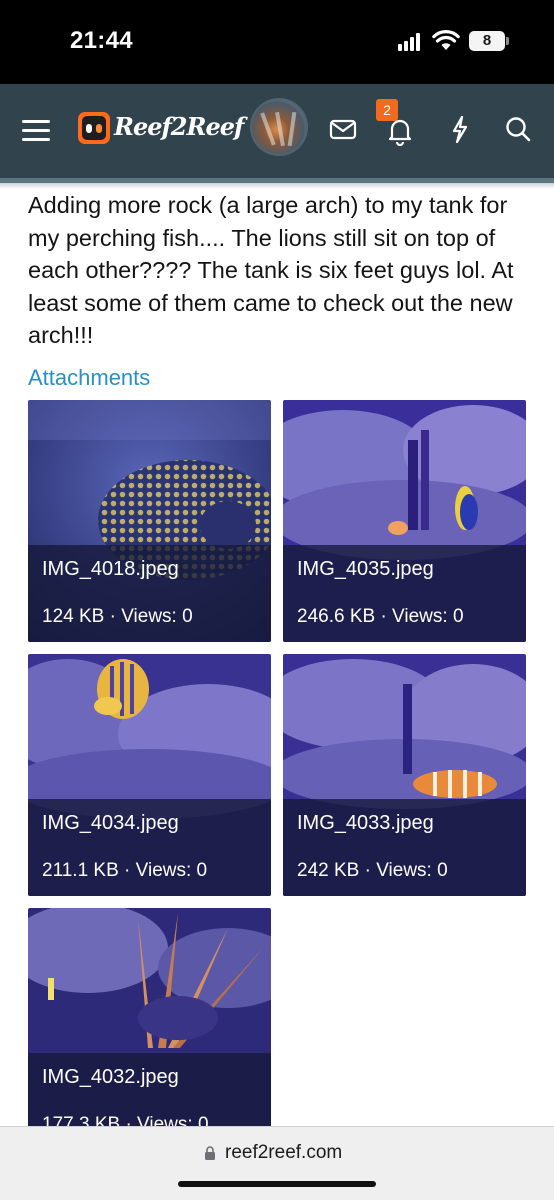 The width and height of the screenshot is (554, 1200). I want to click on search-icon, so click(518, 129).